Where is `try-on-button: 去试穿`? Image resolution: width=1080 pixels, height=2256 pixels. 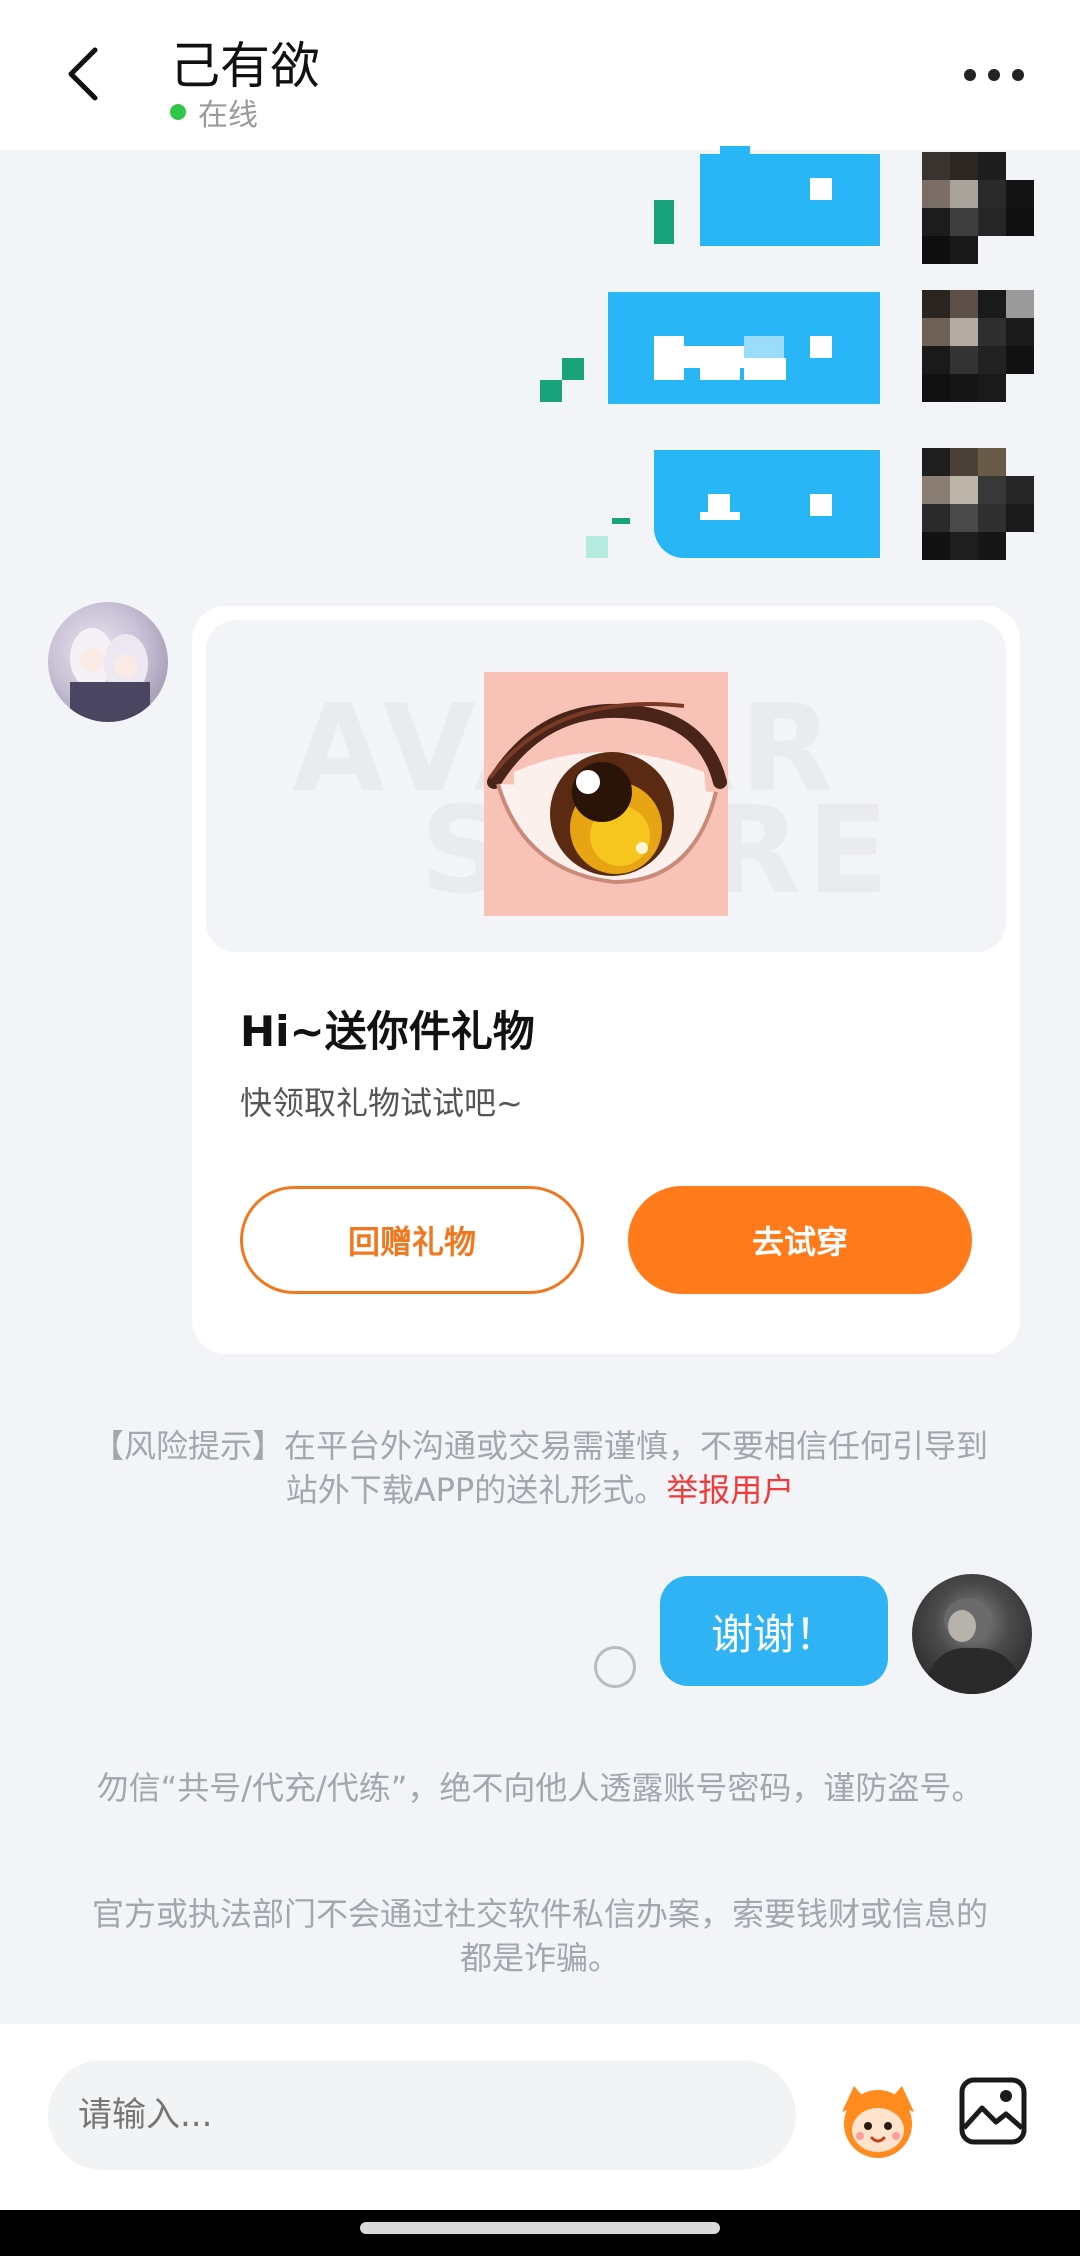 try-on-button: 去试穿 is located at coordinates (800, 1240).